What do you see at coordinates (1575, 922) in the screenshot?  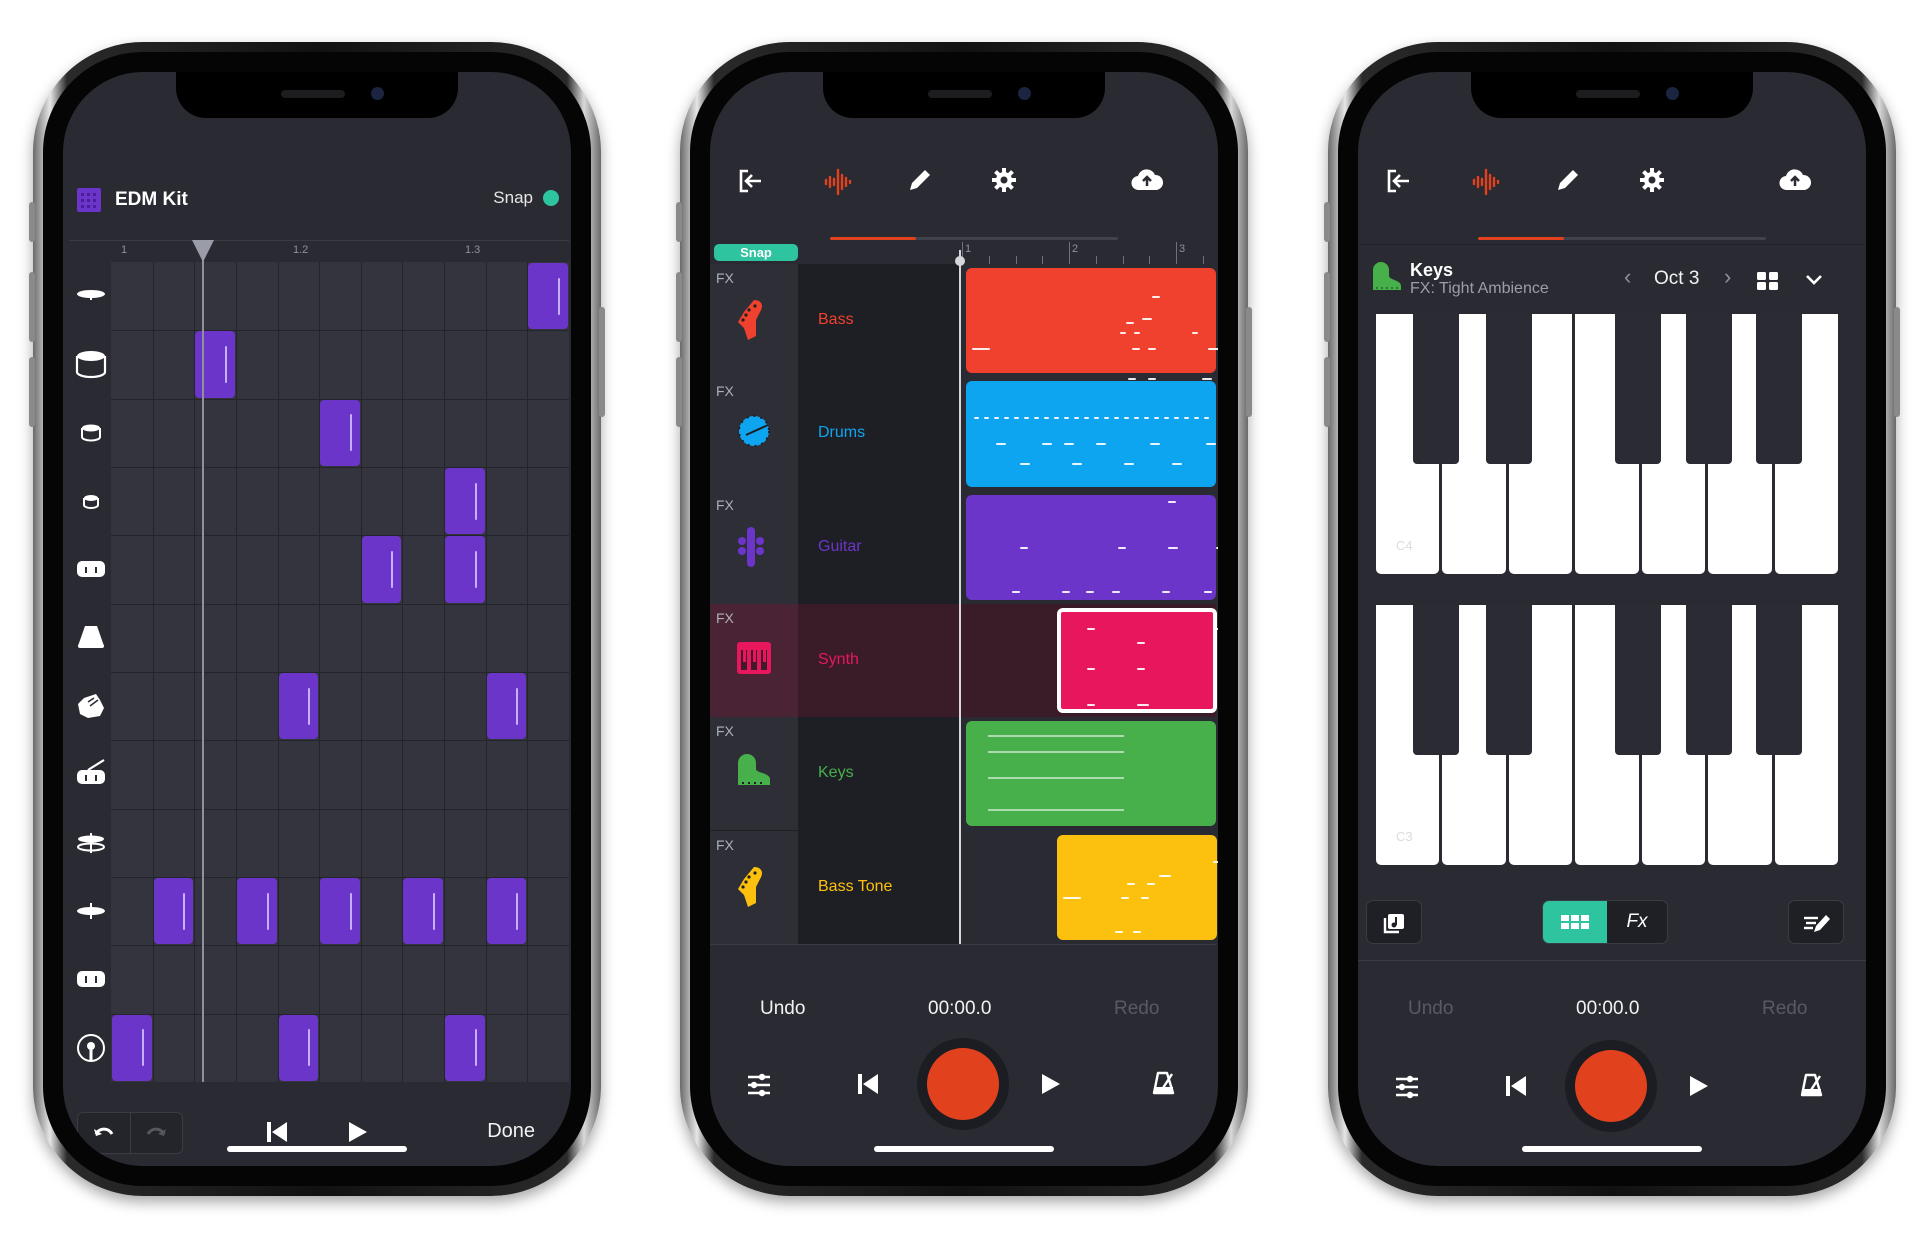 I see `mode-keys-button` at bounding box center [1575, 922].